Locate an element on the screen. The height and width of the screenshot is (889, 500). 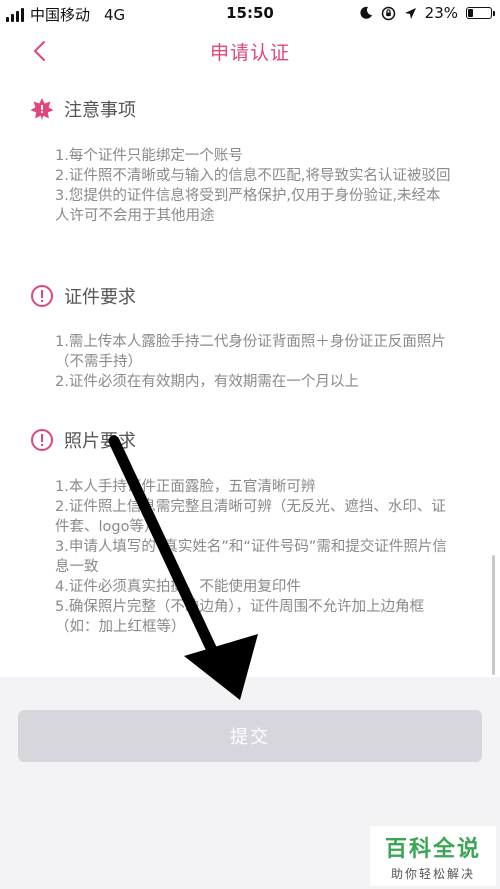
watermark-logo: 百科全说 助你轻松解决 is located at coordinates (433, 856).